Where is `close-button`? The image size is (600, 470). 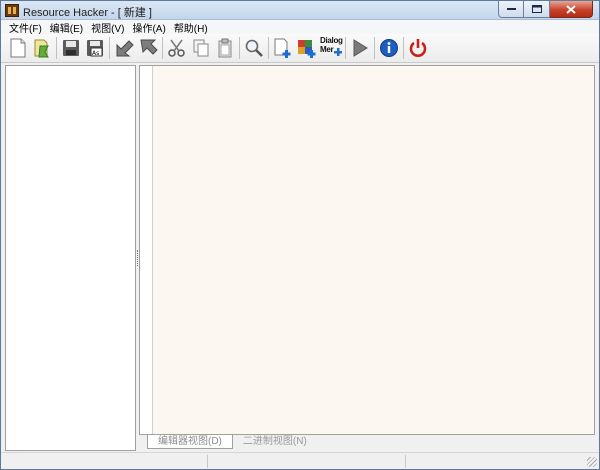
close-button is located at coordinates (571, 9).